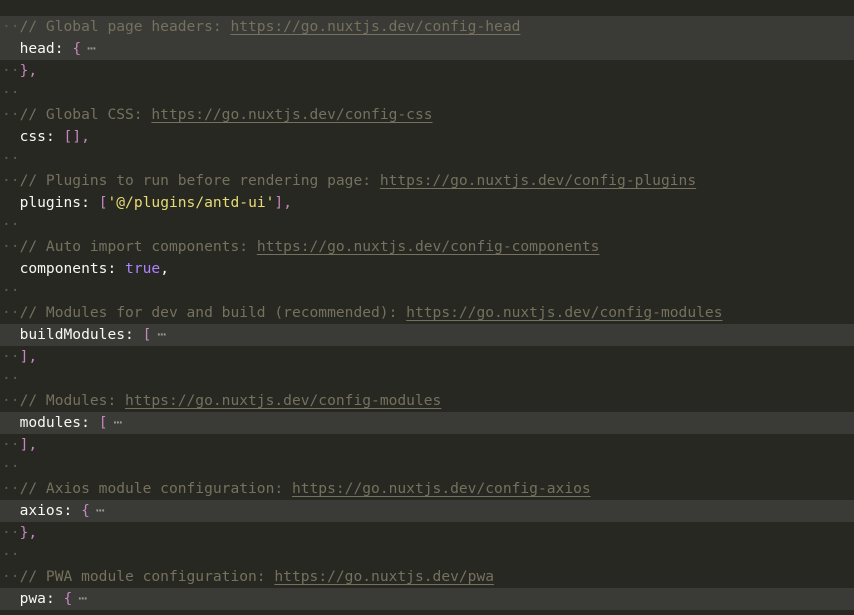 The height and width of the screenshot is (615, 854). What do you see at coordinates (427, 137) in the screenshot?
I see `code-line-css: css: [],` at bounding box center [427, 137].